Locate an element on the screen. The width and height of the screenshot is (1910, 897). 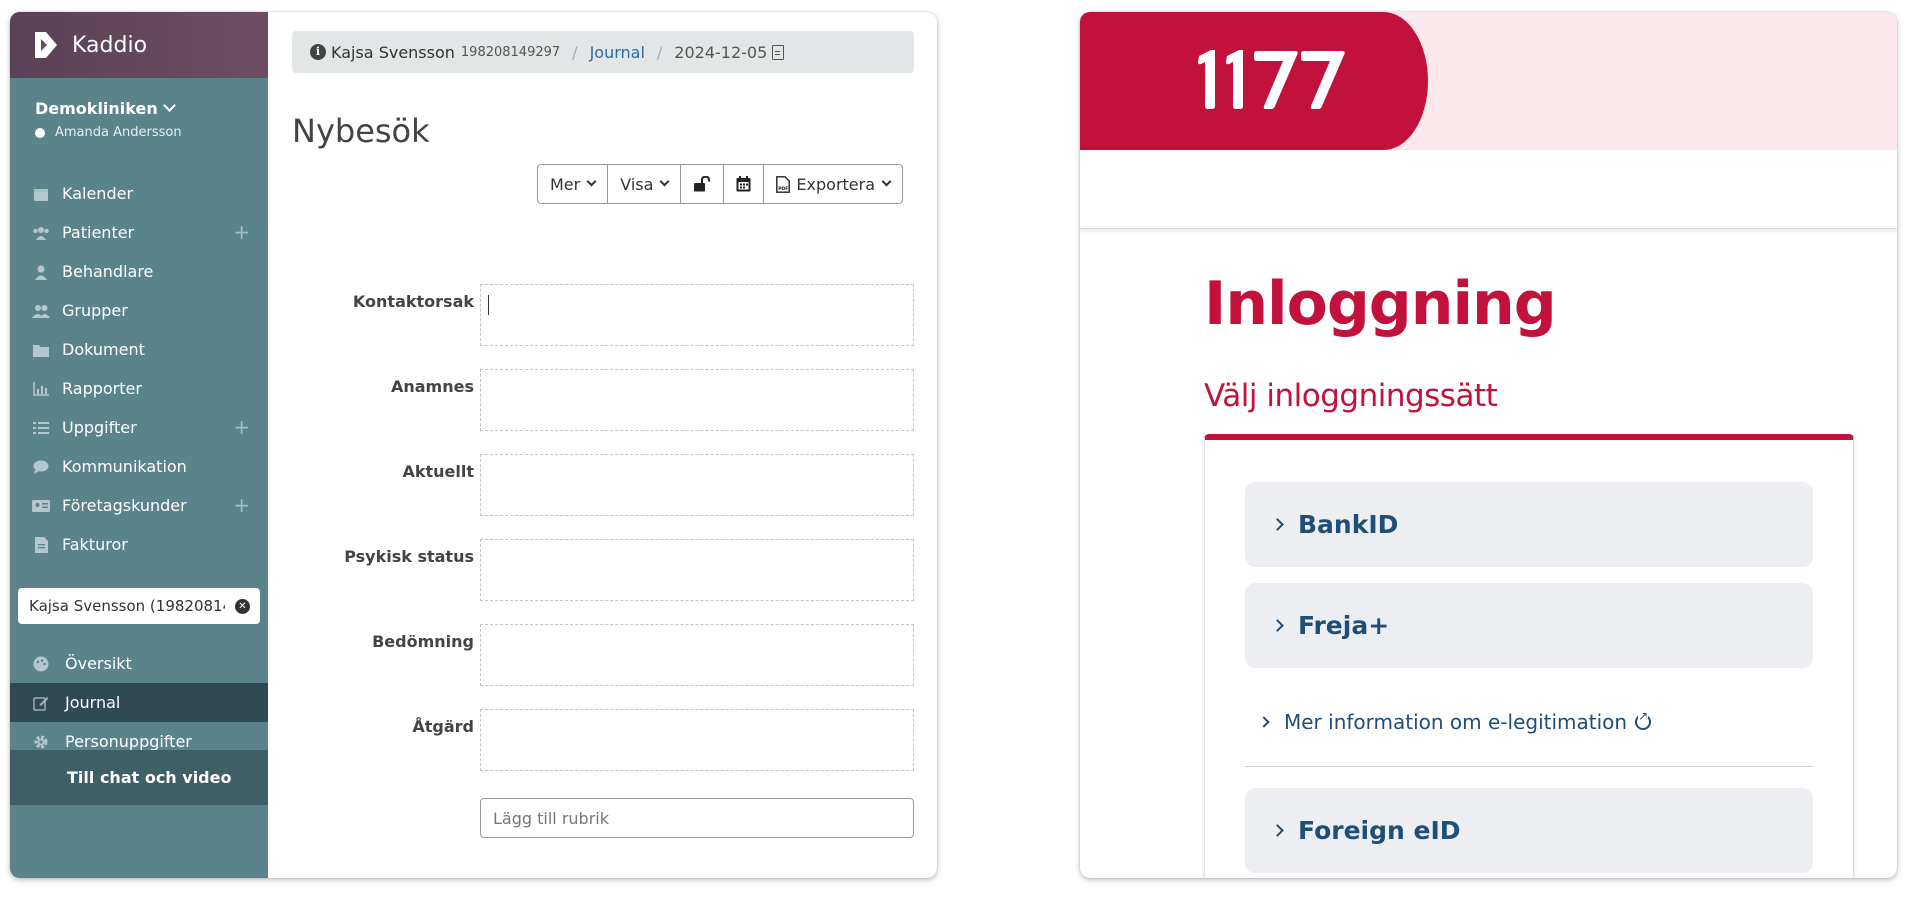
breadcrumb-patient-name: Kajsa Svensson is located at coordinates (393, 52).